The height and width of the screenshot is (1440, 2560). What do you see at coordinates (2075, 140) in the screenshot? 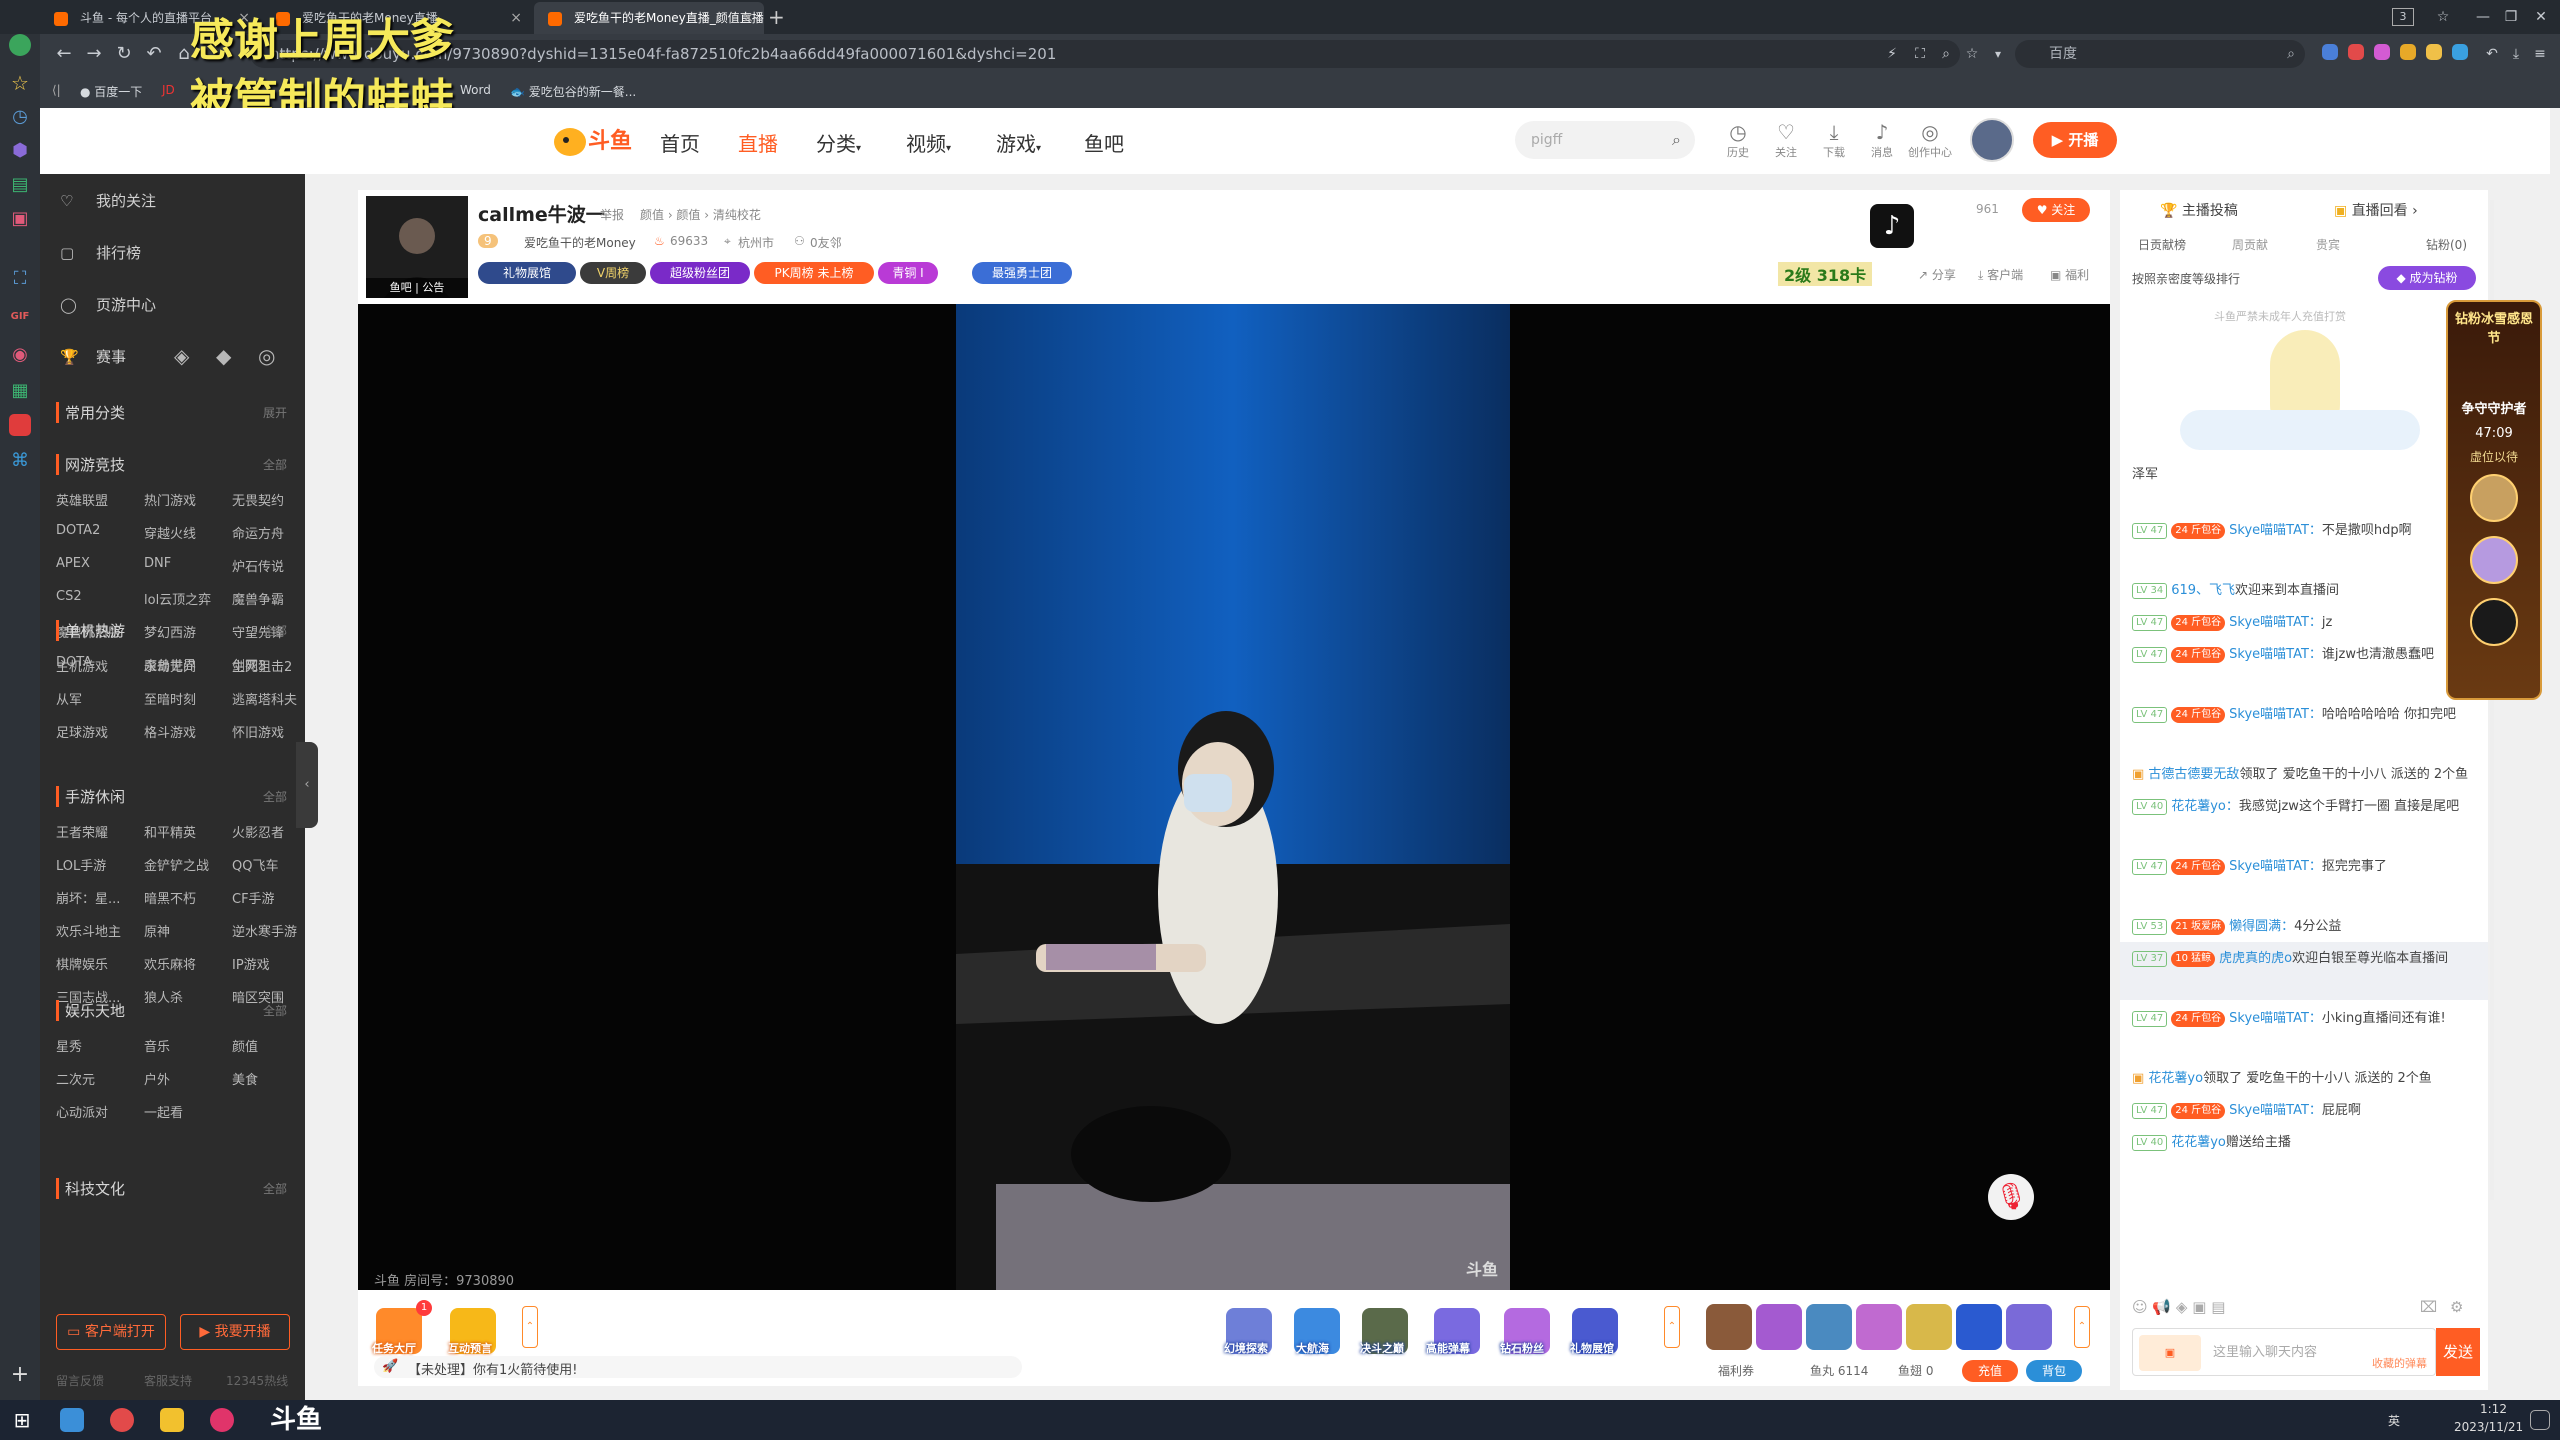
I see `open-live-button: ▶ 开播` at bounding box center [2075, 140].